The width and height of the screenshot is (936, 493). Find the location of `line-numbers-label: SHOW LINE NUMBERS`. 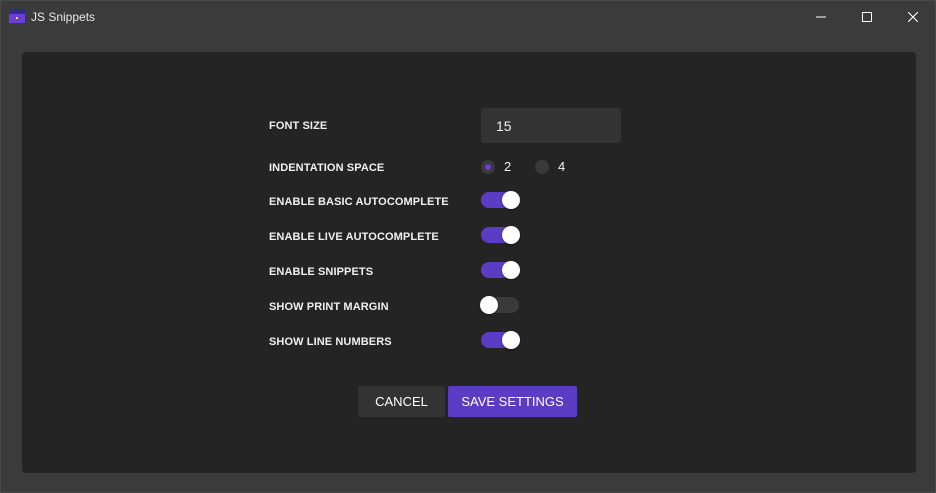

line-numbers-label: SHOW LINE NUMBERS is located at coordinates (330, 342).